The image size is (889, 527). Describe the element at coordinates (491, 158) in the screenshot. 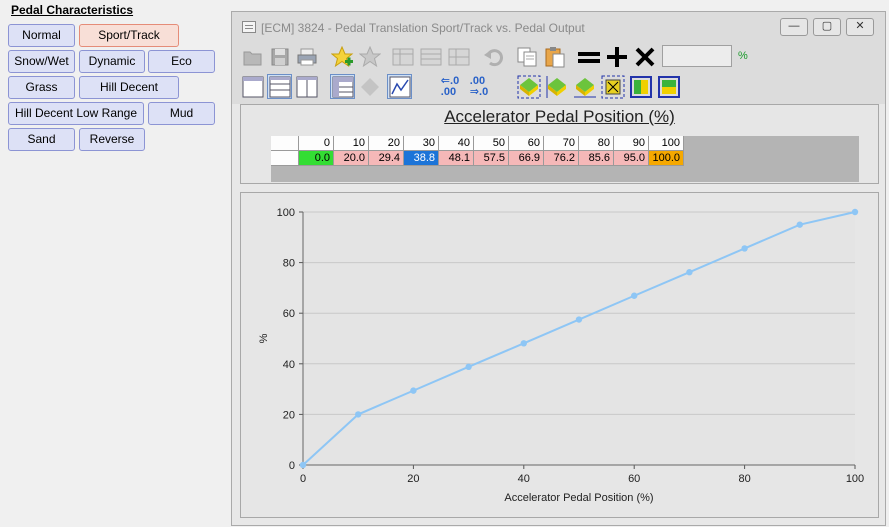

I see `table-value-cell: 57.5` at that location.